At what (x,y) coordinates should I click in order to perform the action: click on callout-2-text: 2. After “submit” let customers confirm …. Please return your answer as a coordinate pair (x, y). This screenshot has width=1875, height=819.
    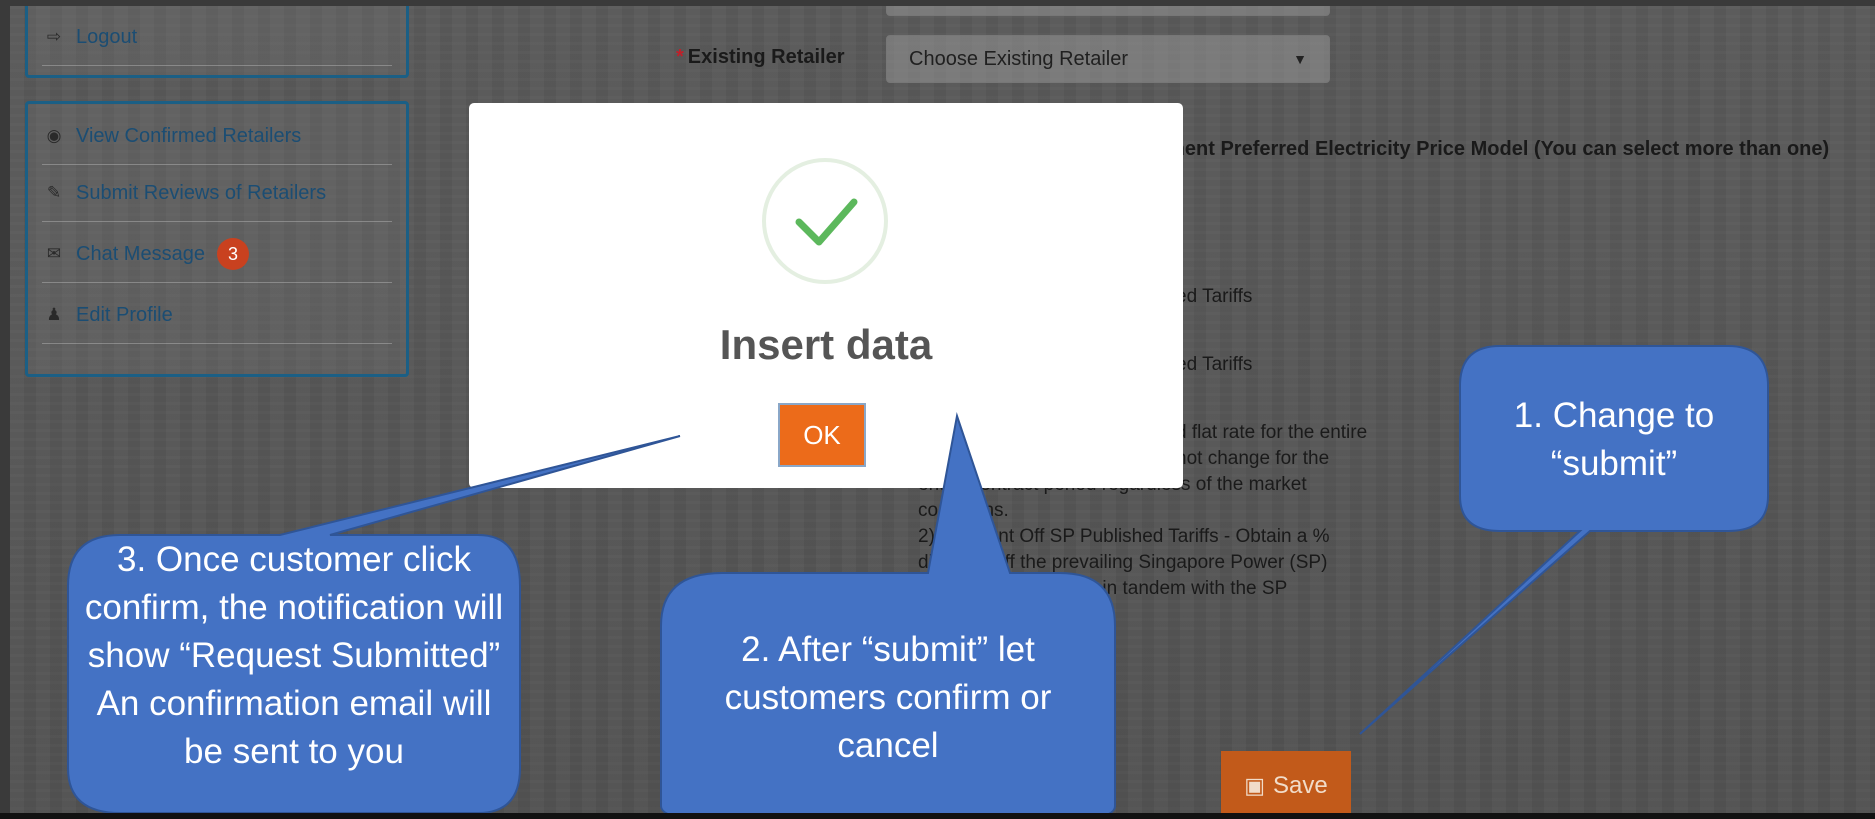
    Looking at the image, I should click on (888, 697).